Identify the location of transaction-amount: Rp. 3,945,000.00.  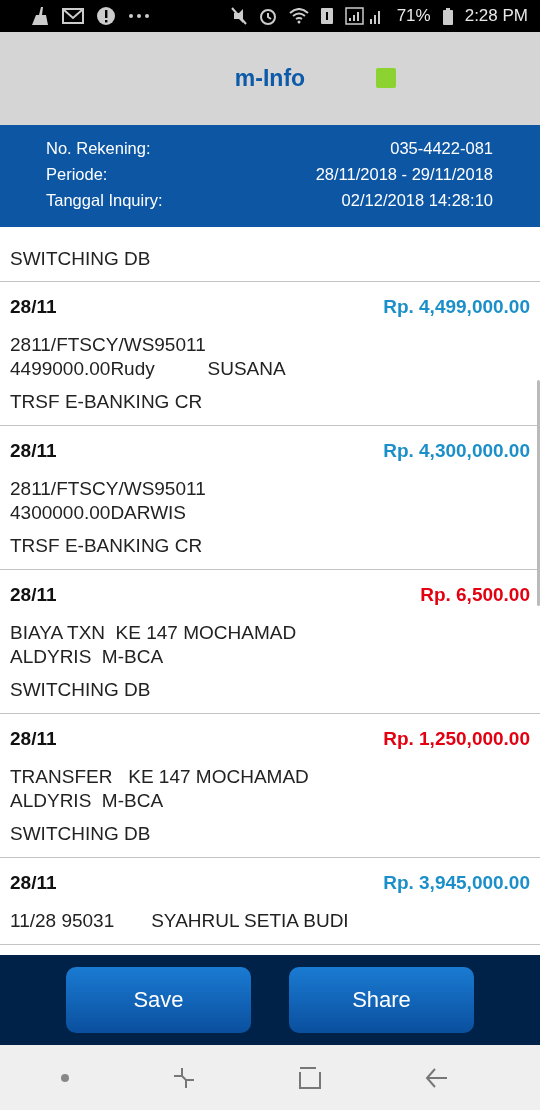
(456, 883).